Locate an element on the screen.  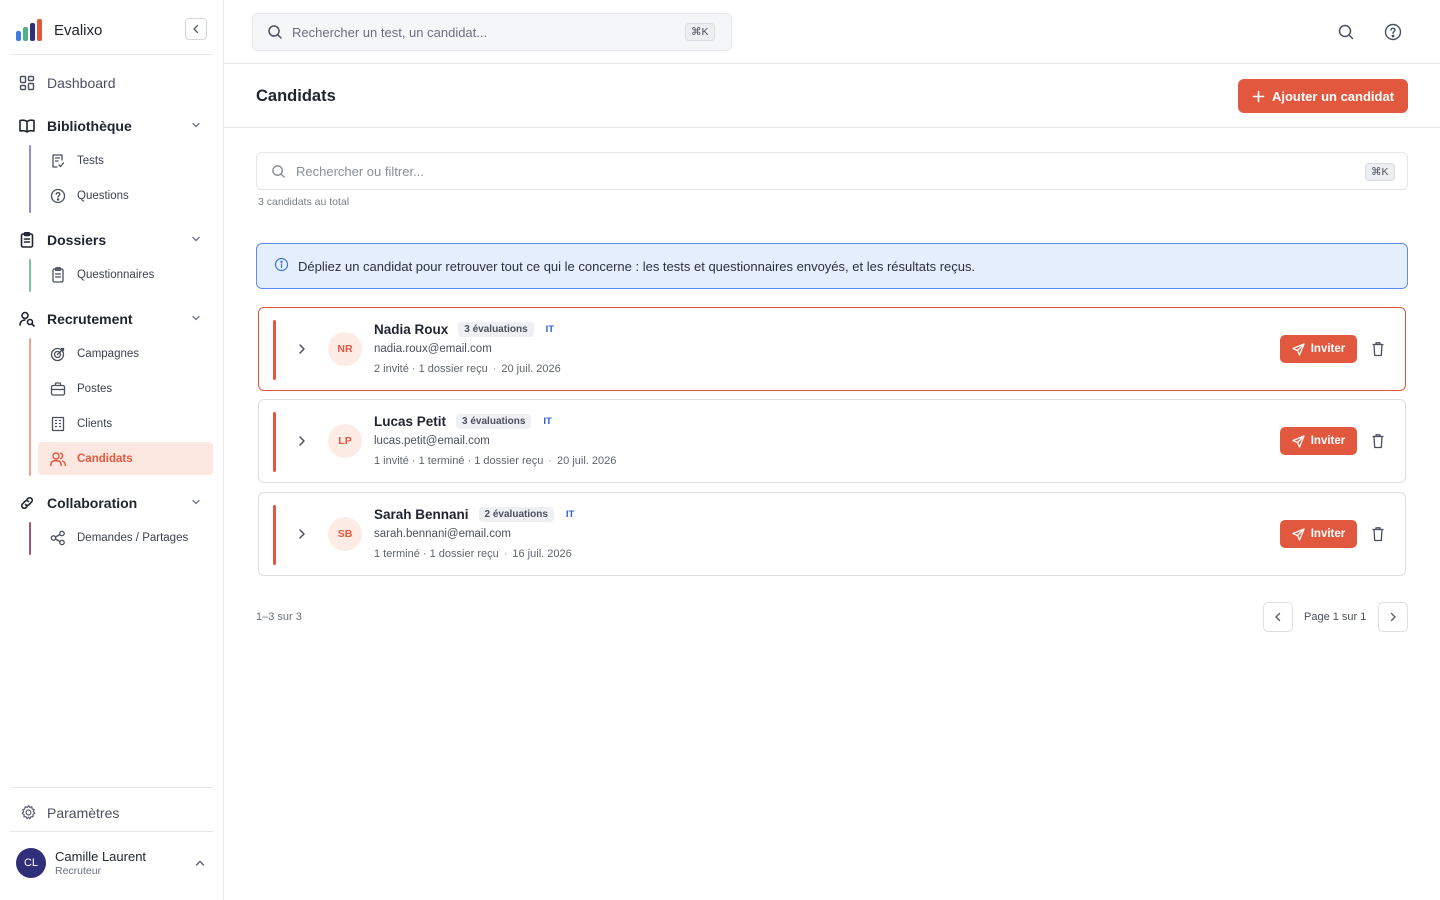
page-header: Candidats Ajouter un candidat is located at coordinates (832, 96).